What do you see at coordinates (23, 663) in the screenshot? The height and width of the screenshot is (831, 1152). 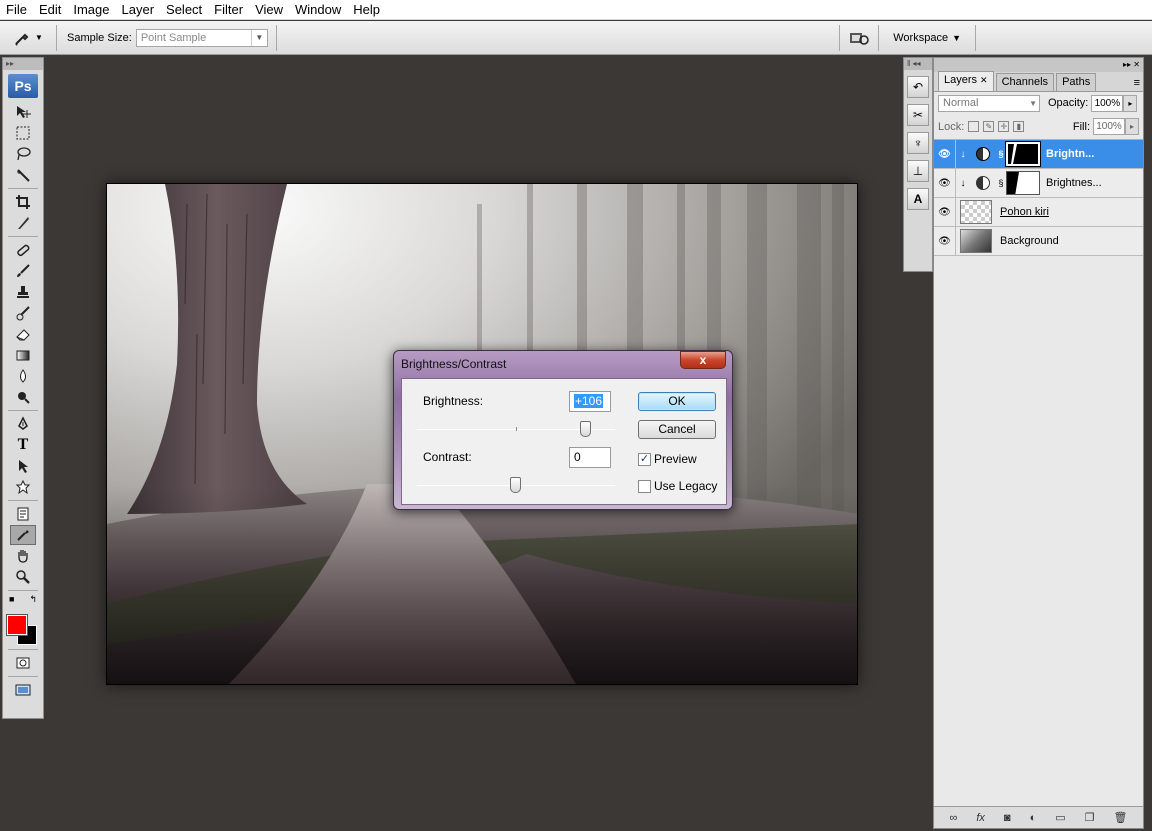 I see `quick-mask-button` at bounding box center [23, 663].